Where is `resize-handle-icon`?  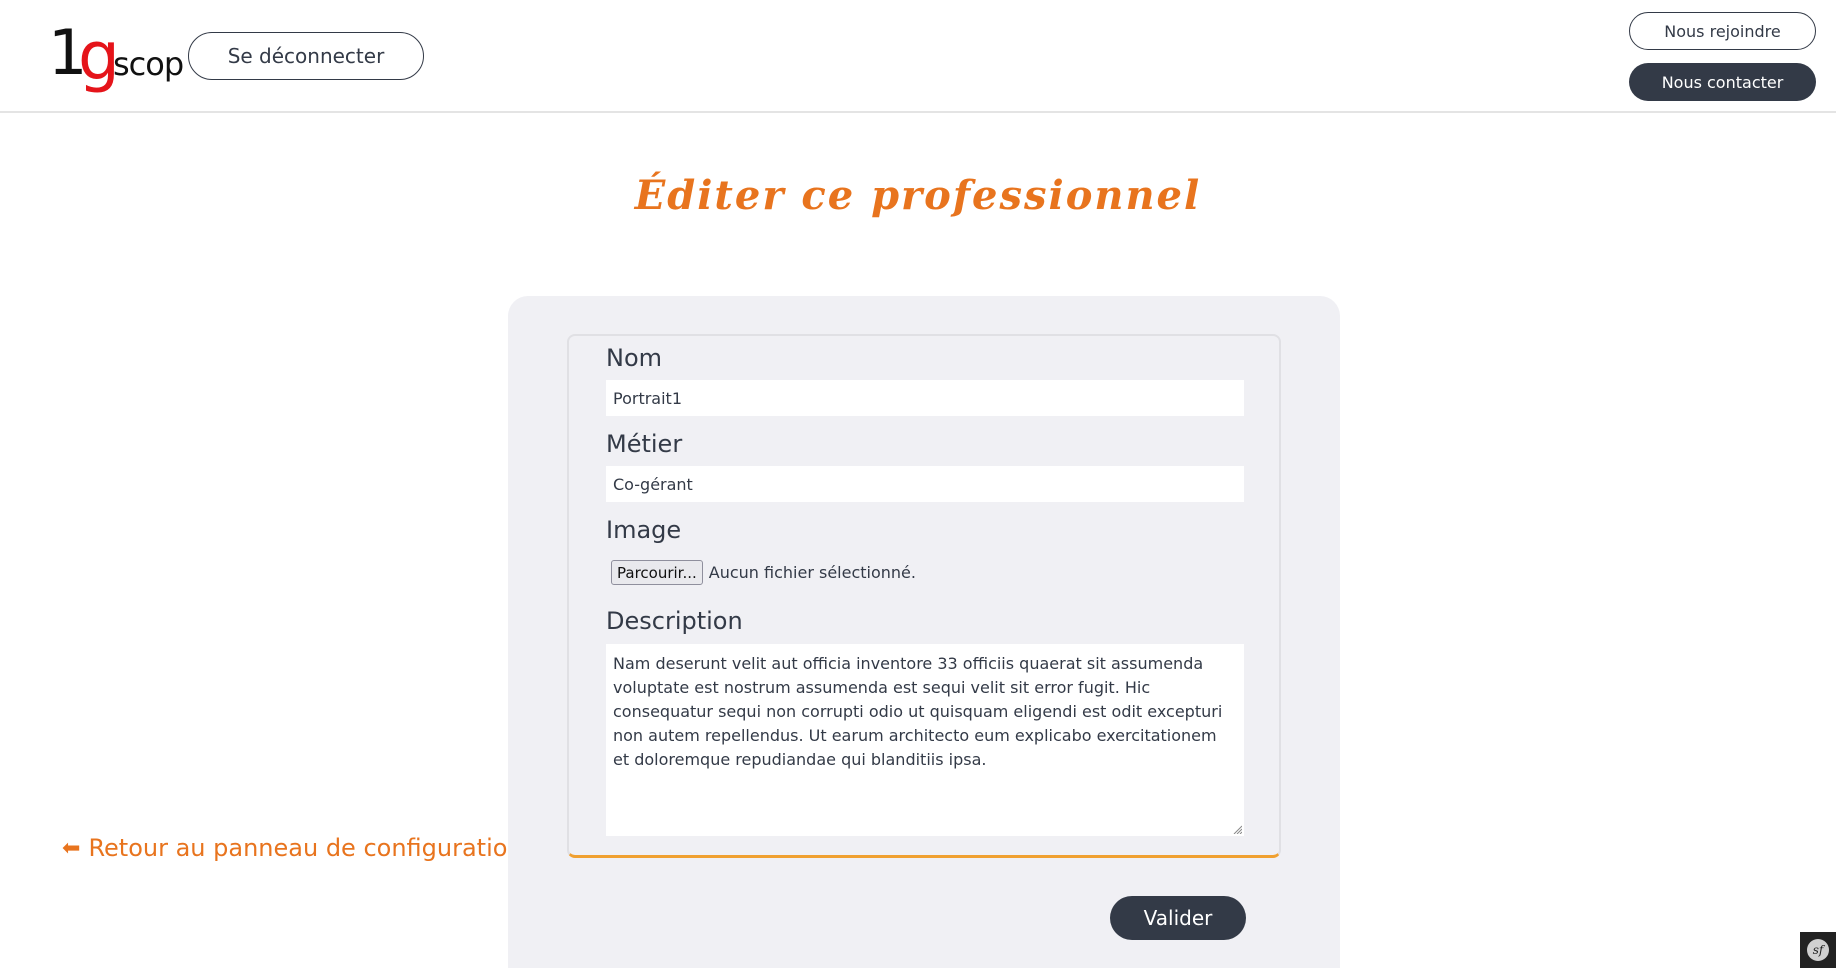 resize-handle-icon is located at coordinates (1237, 829).